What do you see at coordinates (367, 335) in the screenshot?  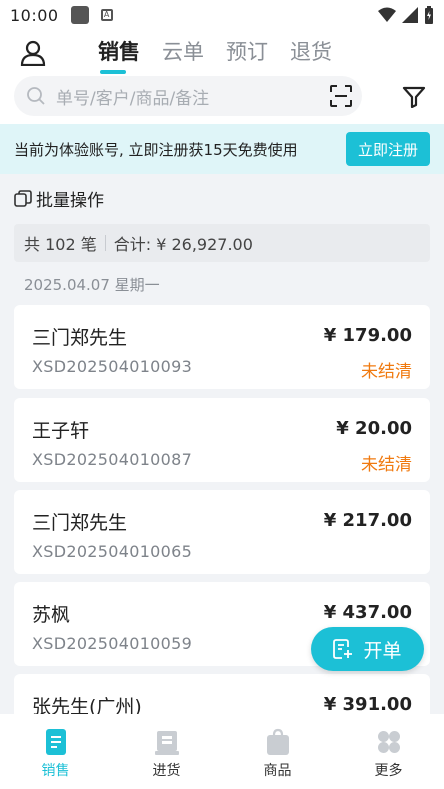 I see `order-amount: ¥ 179.00` at bounding box center [367, 335].